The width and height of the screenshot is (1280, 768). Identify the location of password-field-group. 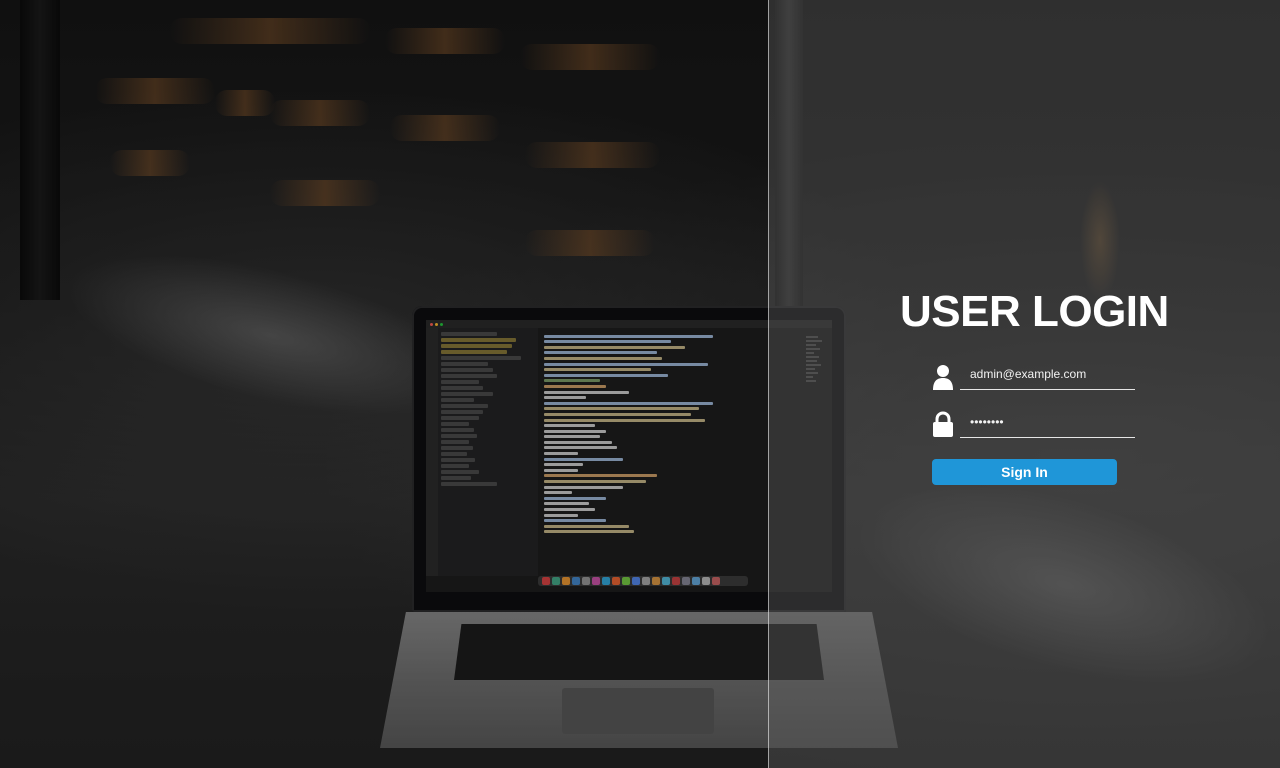
(1033, 423).